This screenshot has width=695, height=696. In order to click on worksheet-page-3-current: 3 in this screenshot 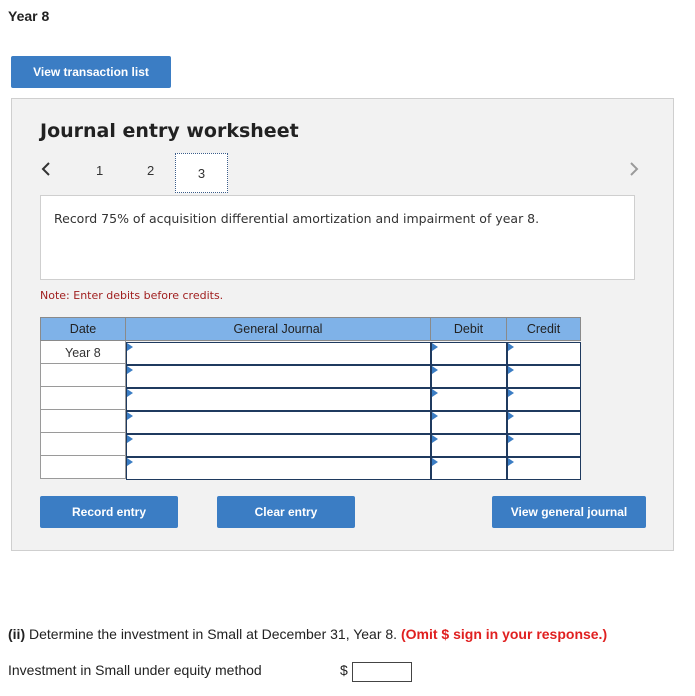, I will do `click(201, 173)`.